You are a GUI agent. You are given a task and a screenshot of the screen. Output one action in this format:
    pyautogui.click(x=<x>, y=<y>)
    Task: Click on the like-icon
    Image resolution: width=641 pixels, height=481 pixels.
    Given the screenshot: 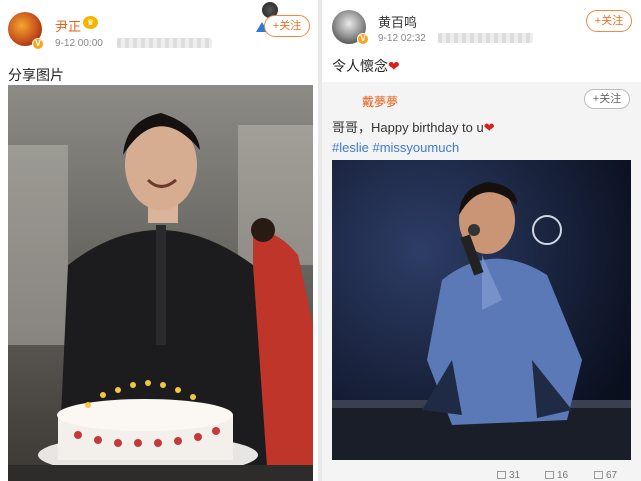 What is the action you would take?
    pyautogui.click(x=598, y=475)
    